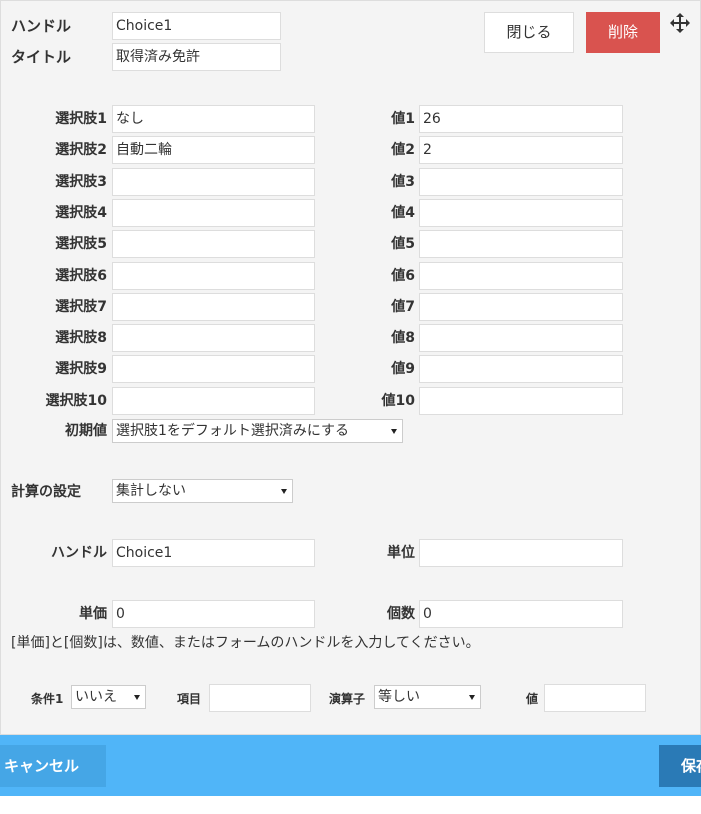  I want to click on choice-value-label: 値4, so click(403, 212).